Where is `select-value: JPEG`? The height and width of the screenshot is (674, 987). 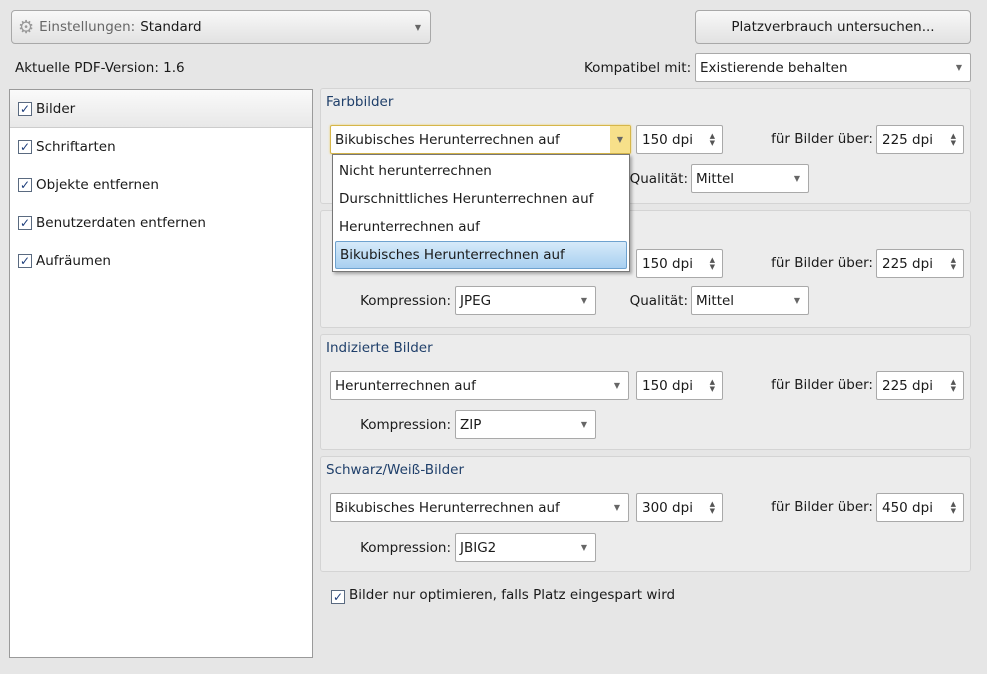 select-value: JPEG is located at coordinates (476, 300).